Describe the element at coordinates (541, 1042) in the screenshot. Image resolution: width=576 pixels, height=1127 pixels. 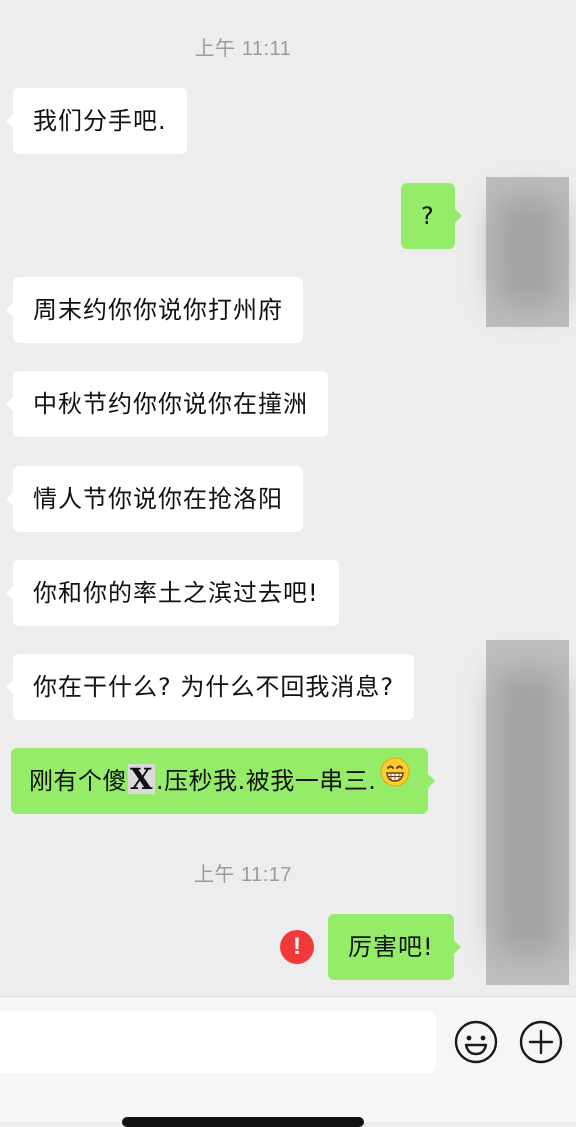
I see `plus-icon` at that location.